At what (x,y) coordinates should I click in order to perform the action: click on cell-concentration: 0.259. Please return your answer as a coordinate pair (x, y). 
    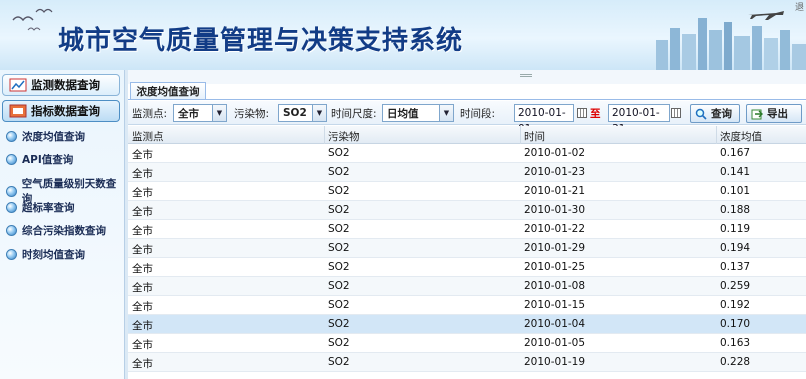
    Looking at the image, I should click on (735, 286).